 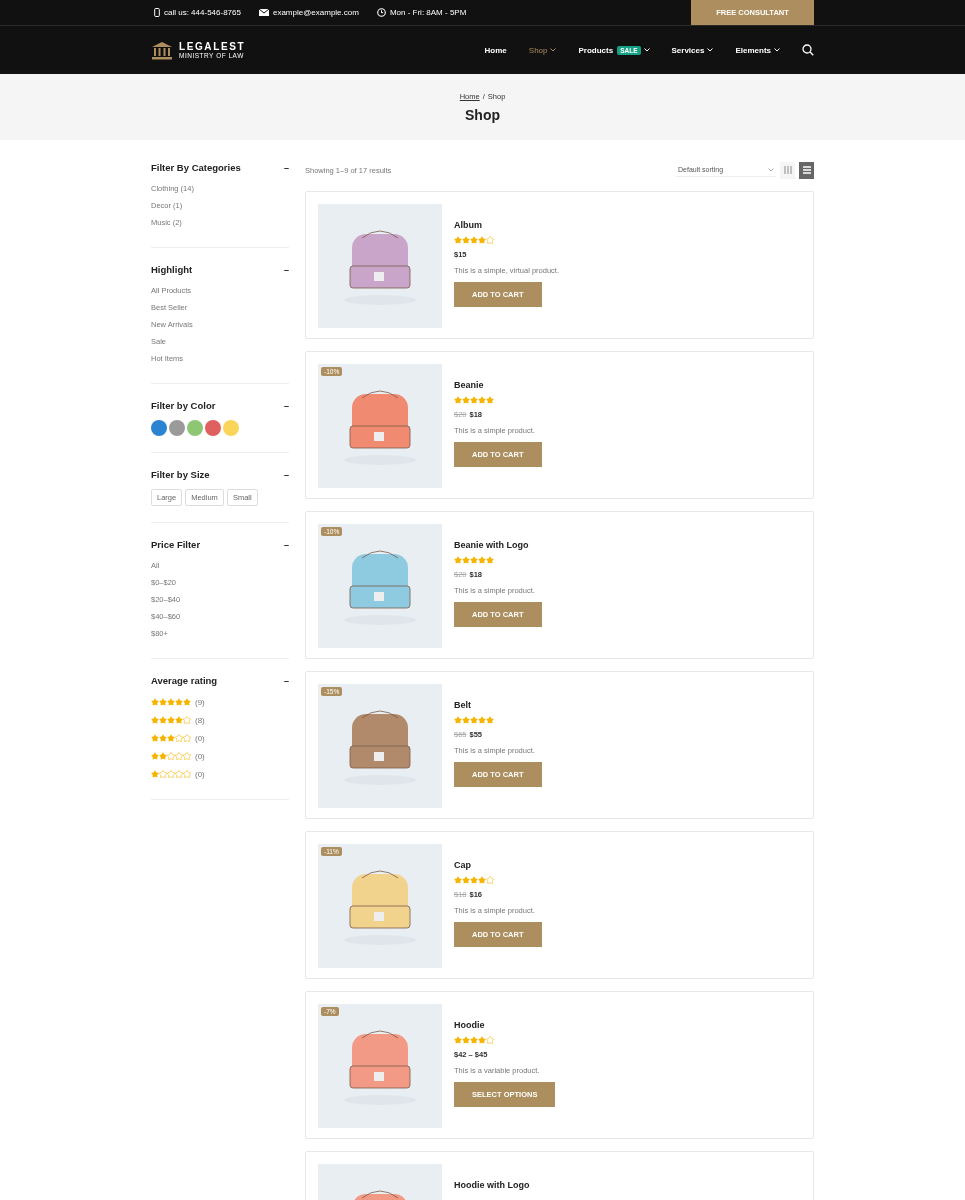 What do you see at coordinates (428, 12) in the screenshot?
I see `office-hours: Mon - Fri: 8AM - 5PM` at bounding box center [428, 12].